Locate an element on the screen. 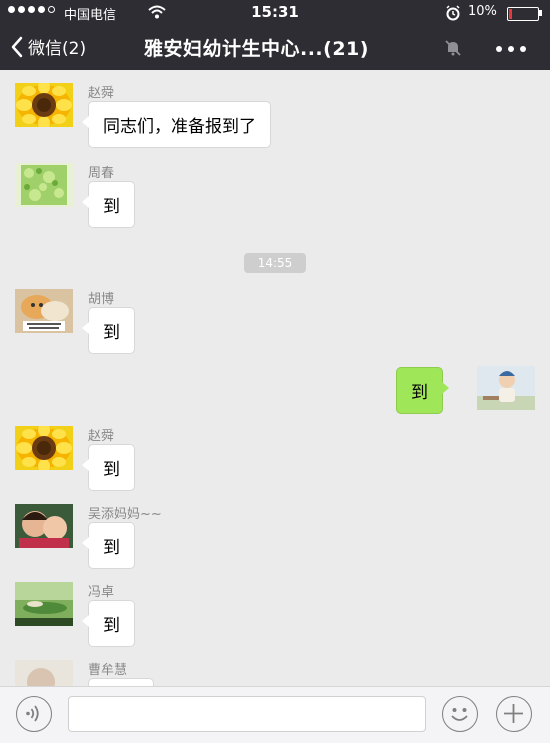  voice-button is located at coordinates (34, 714).